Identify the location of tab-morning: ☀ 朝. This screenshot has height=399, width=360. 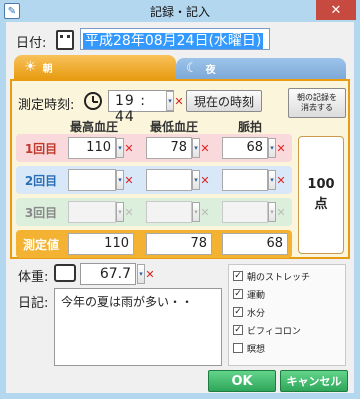
(95, 67).